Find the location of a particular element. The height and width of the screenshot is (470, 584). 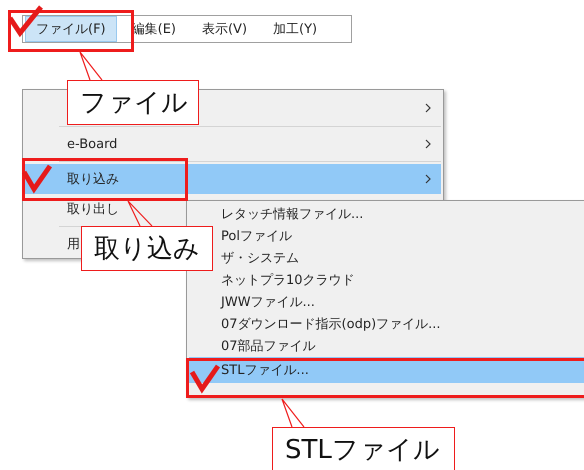

callout: ファイル is located at coordinates (133, 102).